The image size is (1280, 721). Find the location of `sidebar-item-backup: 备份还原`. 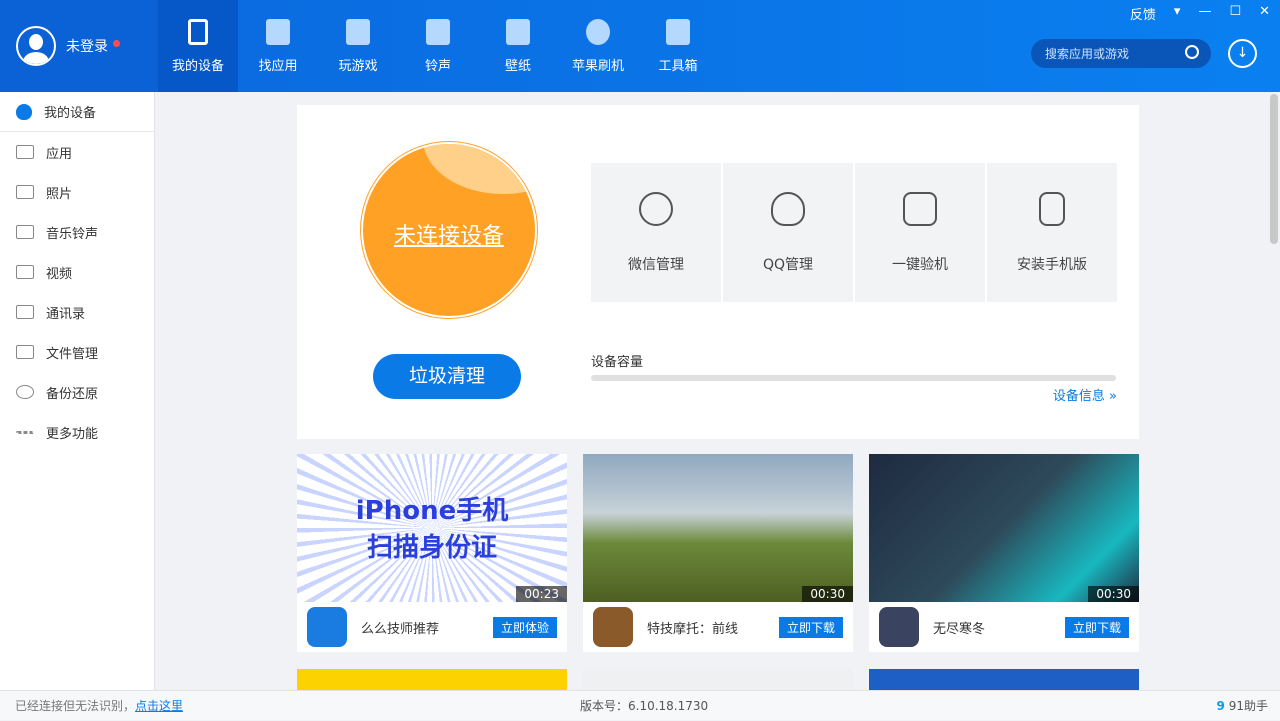

sidebar-item-backup: 备份还原 is located at coordinates (77, 392).